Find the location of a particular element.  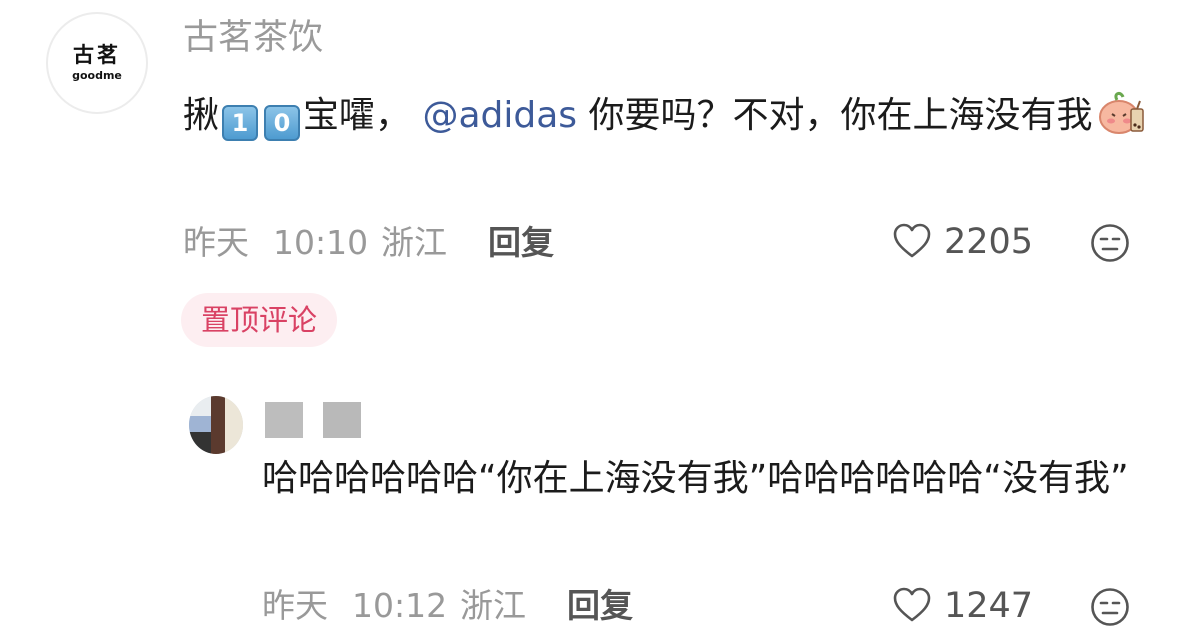

comment-text-part: 揪 is located at coordinates (201, 115).